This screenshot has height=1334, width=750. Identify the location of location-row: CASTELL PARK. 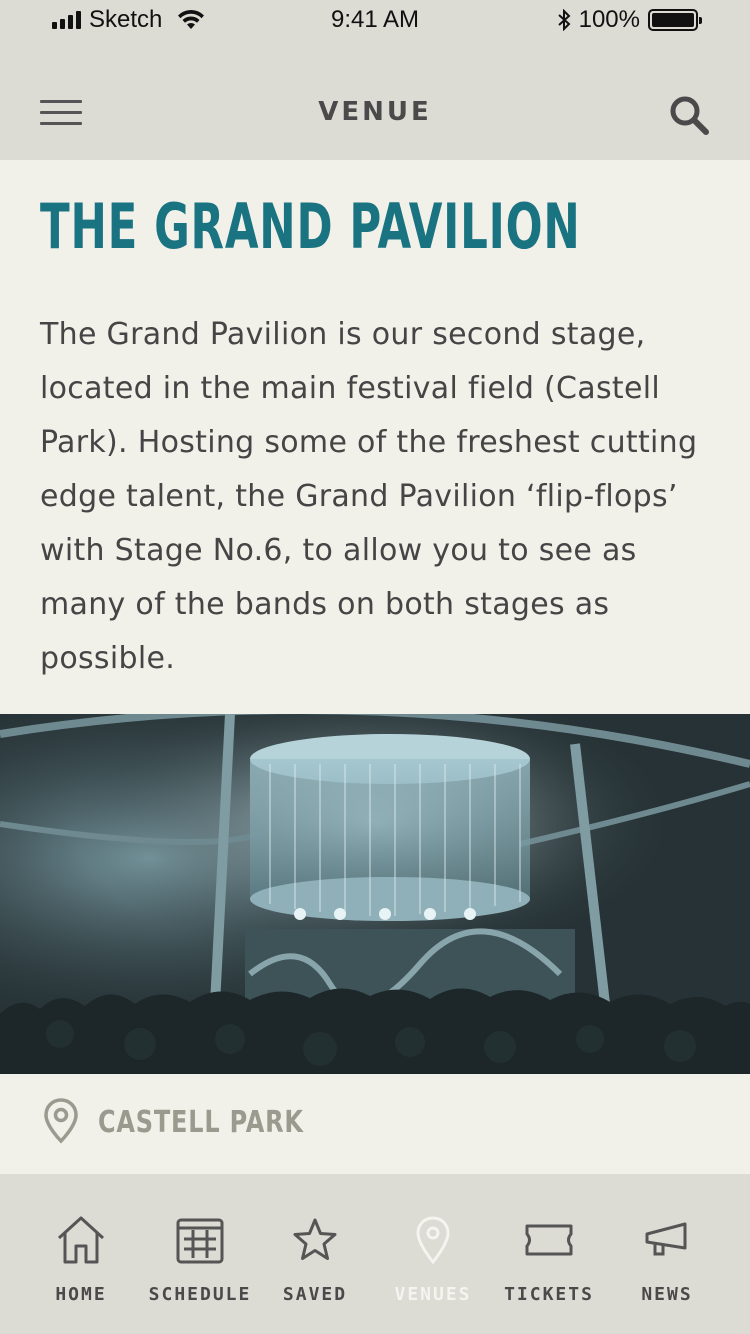
(375, 1124).